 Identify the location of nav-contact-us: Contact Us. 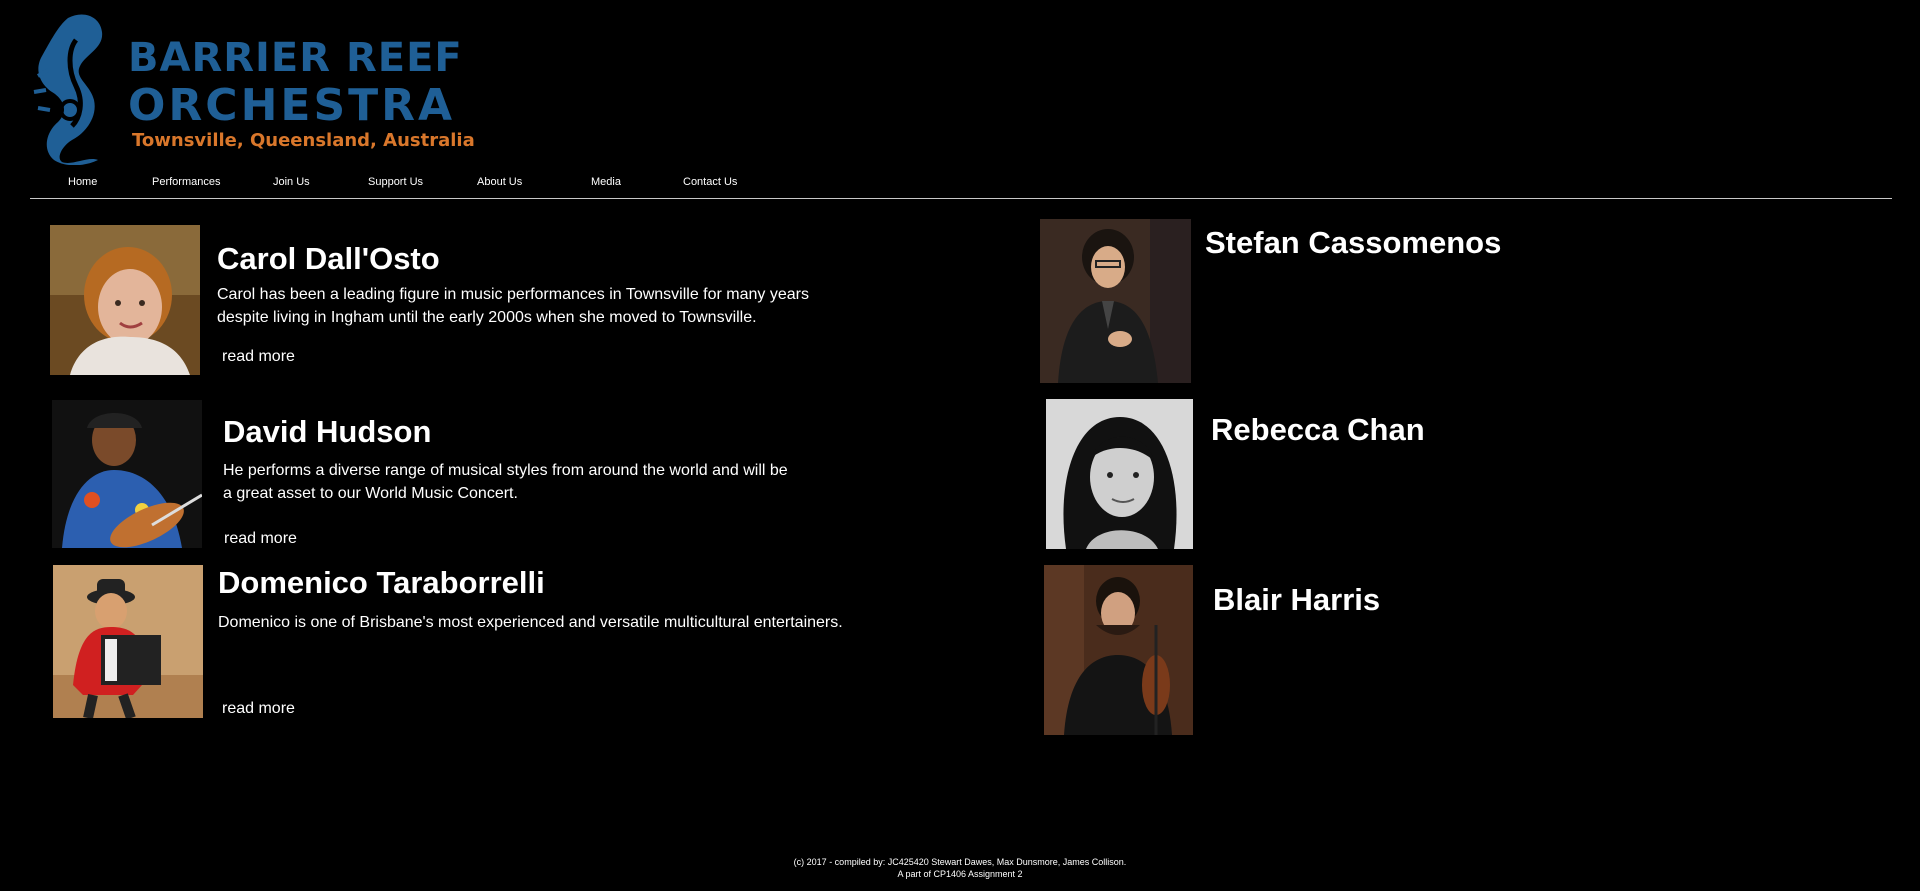
(710, 182).